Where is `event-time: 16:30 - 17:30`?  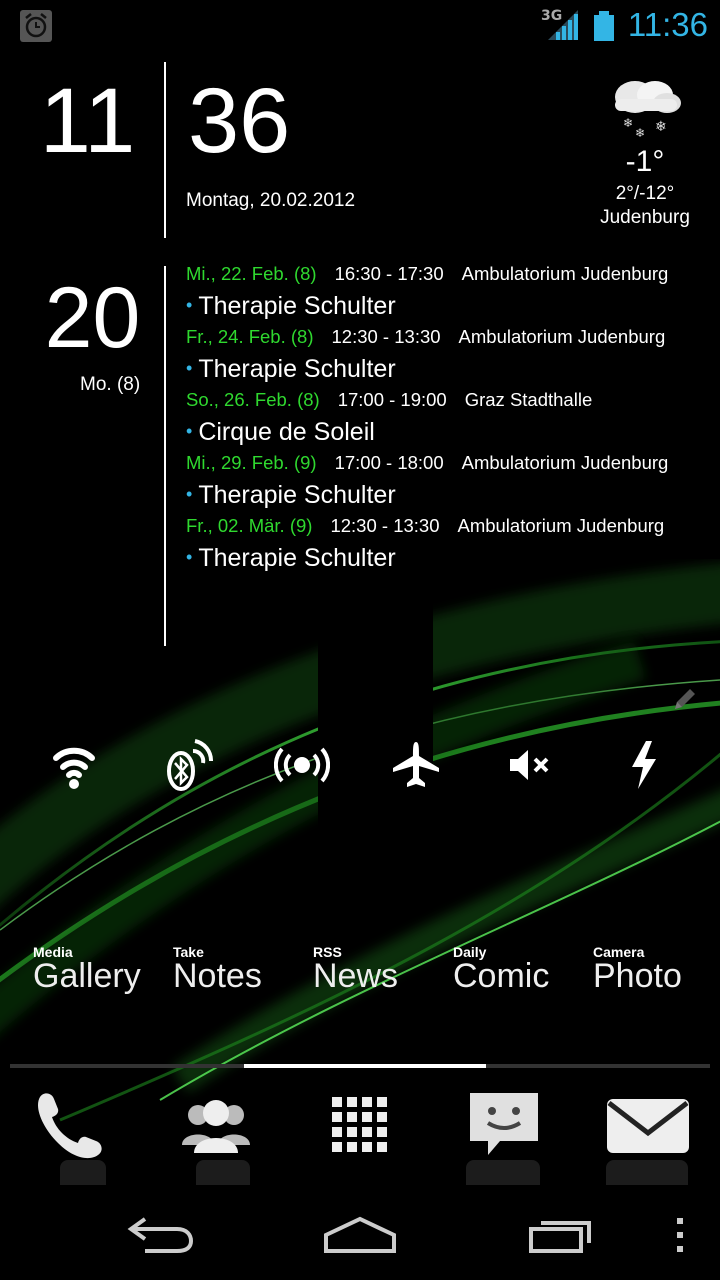 event-time: 16:30 - 17:30 is located at coordinates (389, 273).